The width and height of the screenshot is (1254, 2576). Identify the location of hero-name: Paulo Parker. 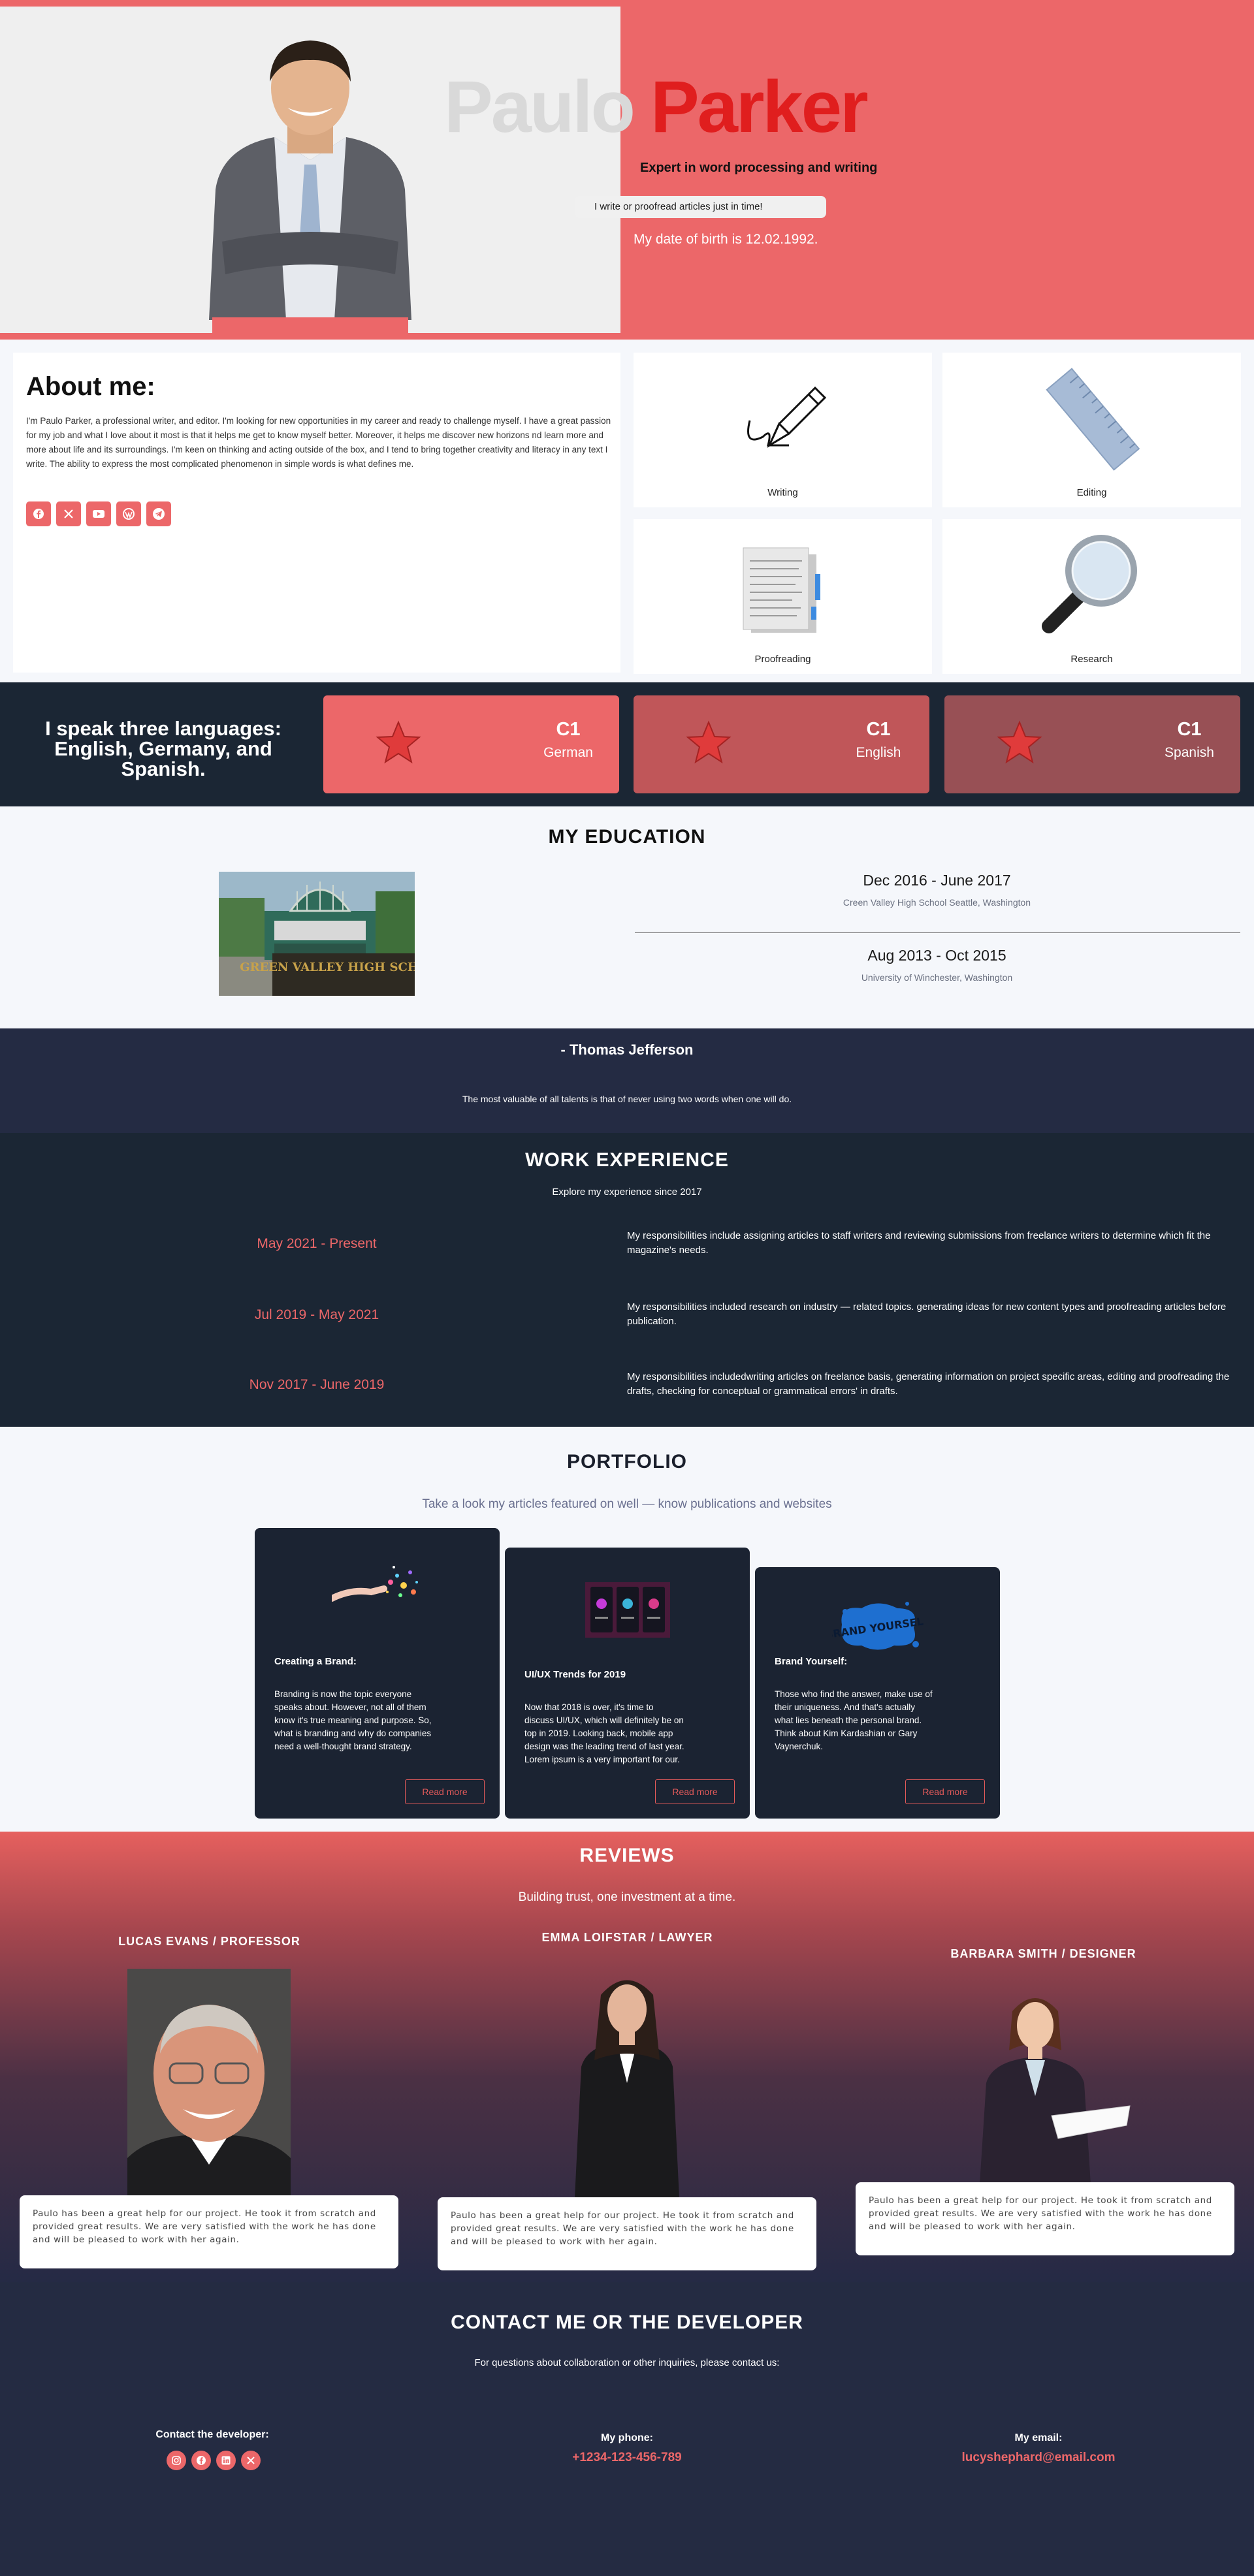
(656, 108).